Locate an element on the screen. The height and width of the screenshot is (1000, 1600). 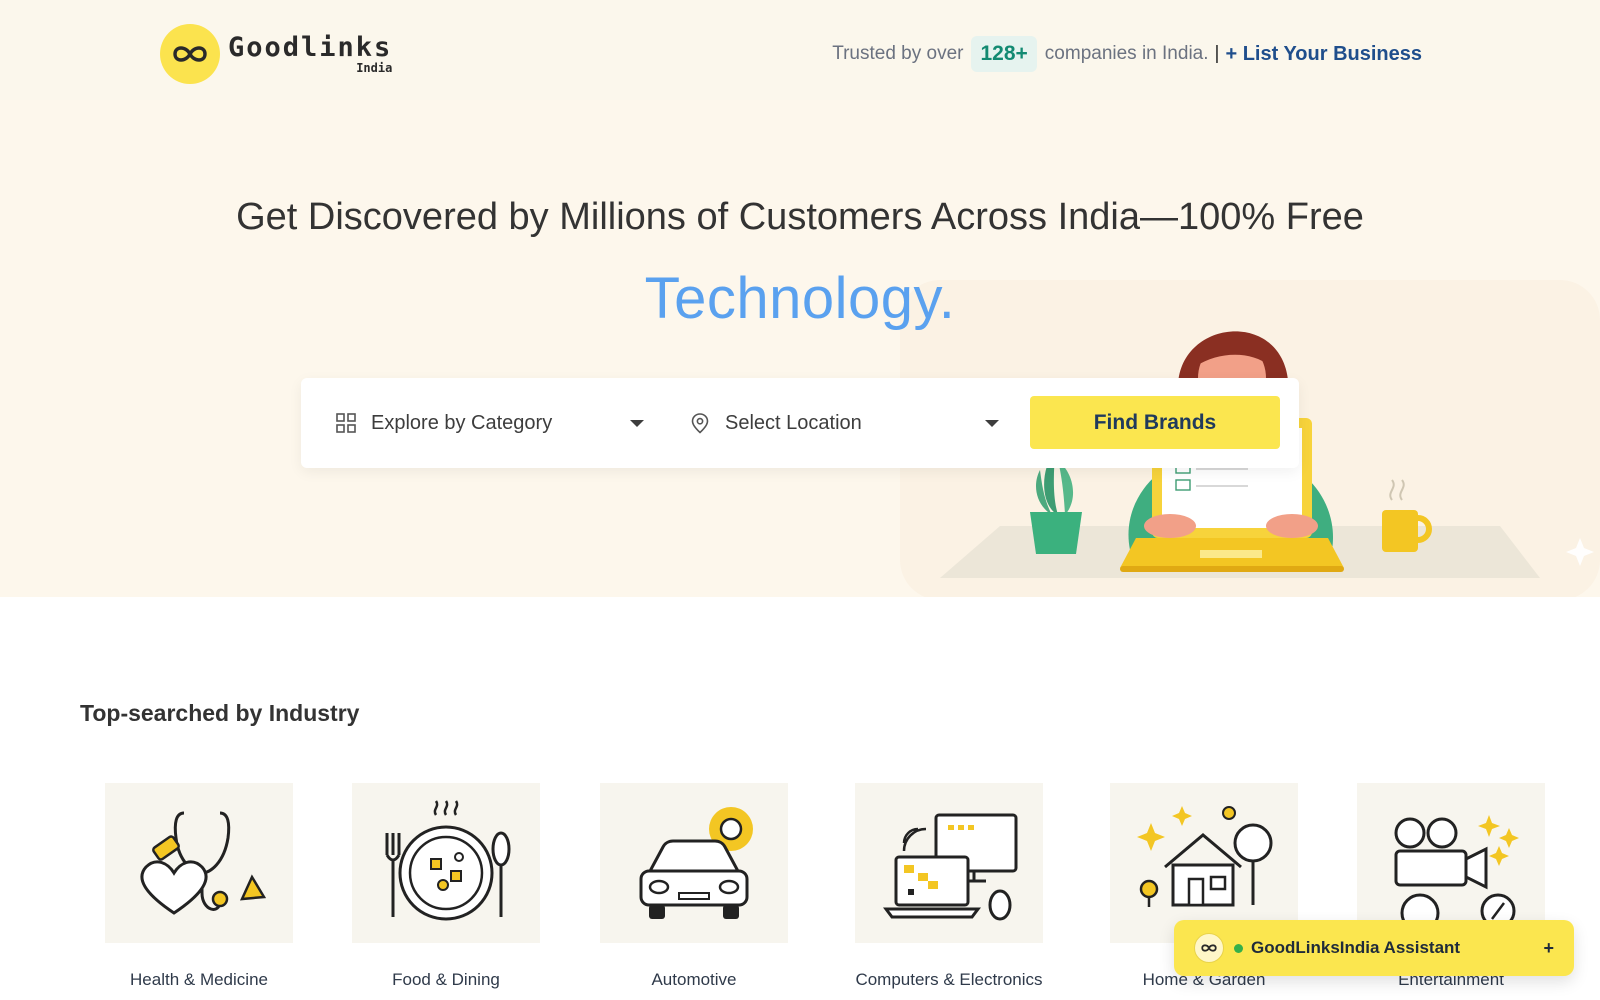
logo-name: Goodlinks is located at coordinates (310, 47).